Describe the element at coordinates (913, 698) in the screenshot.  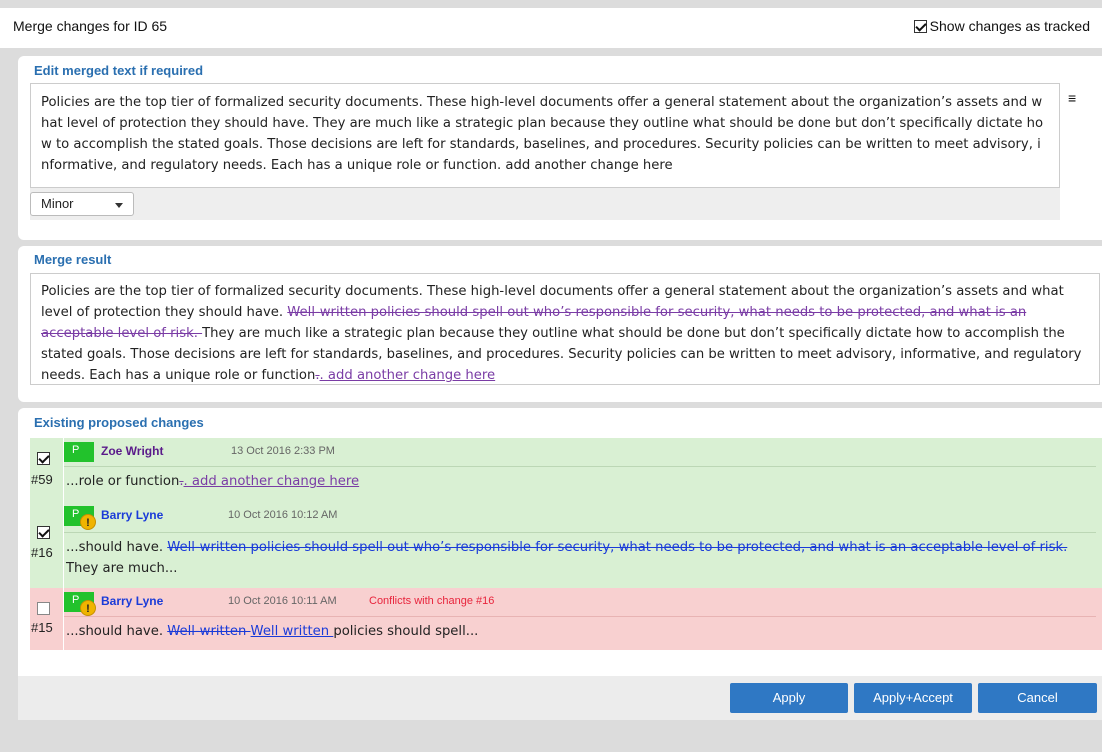
I see `apply-accept-button: Apply+Accept` at that location.